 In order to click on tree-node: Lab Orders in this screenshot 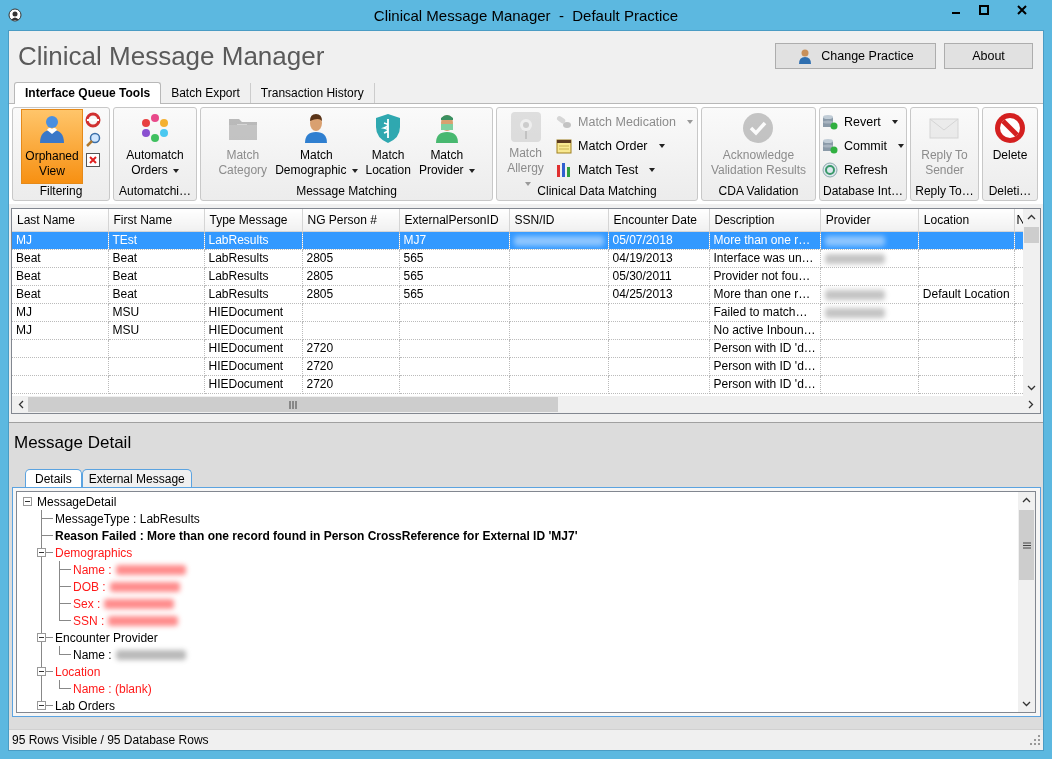, I will do `click(85, 705)`.